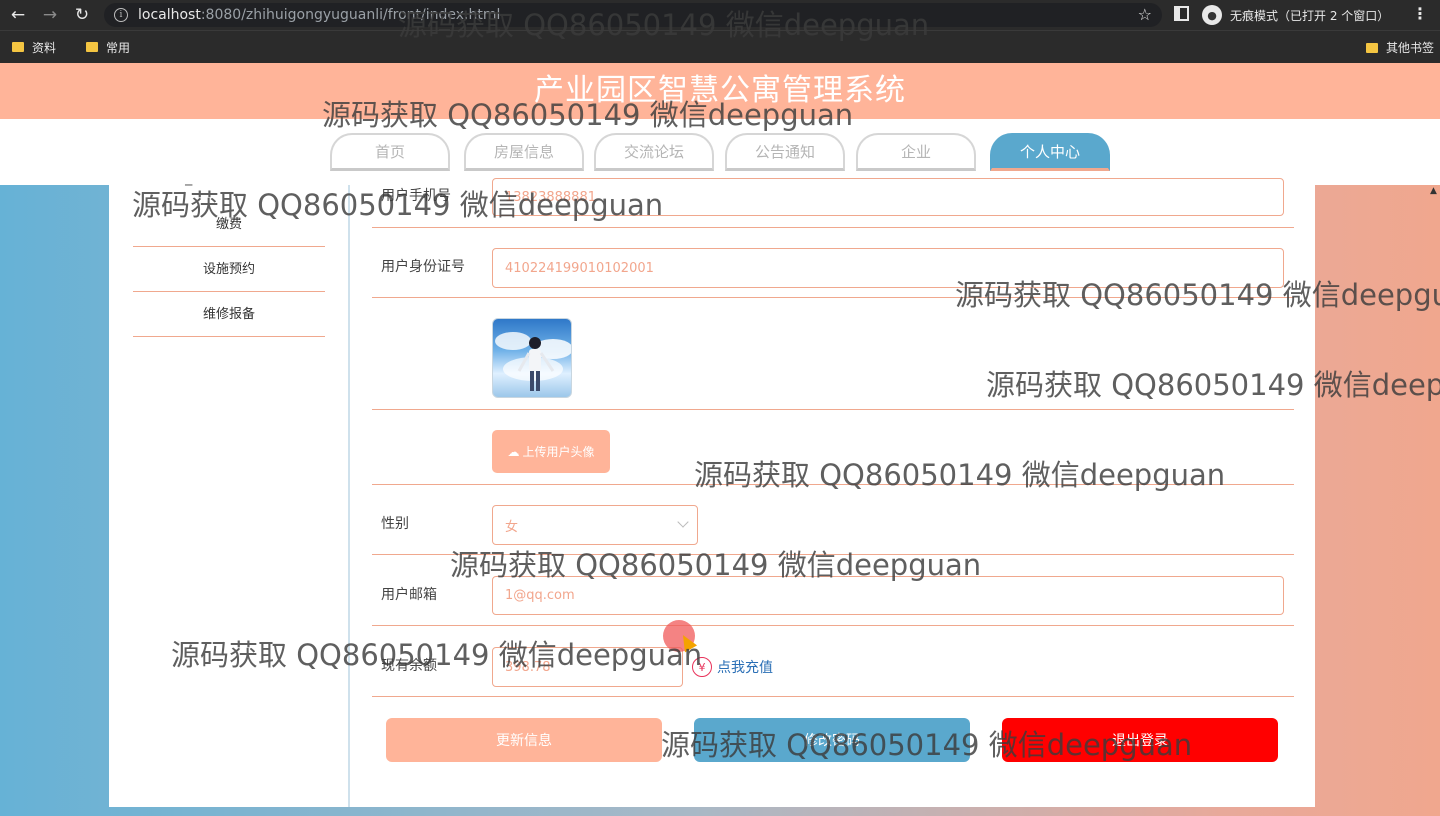 This screenshot has width=1440, height=816. I want to click on url-host: localhost, so click(169, 15).